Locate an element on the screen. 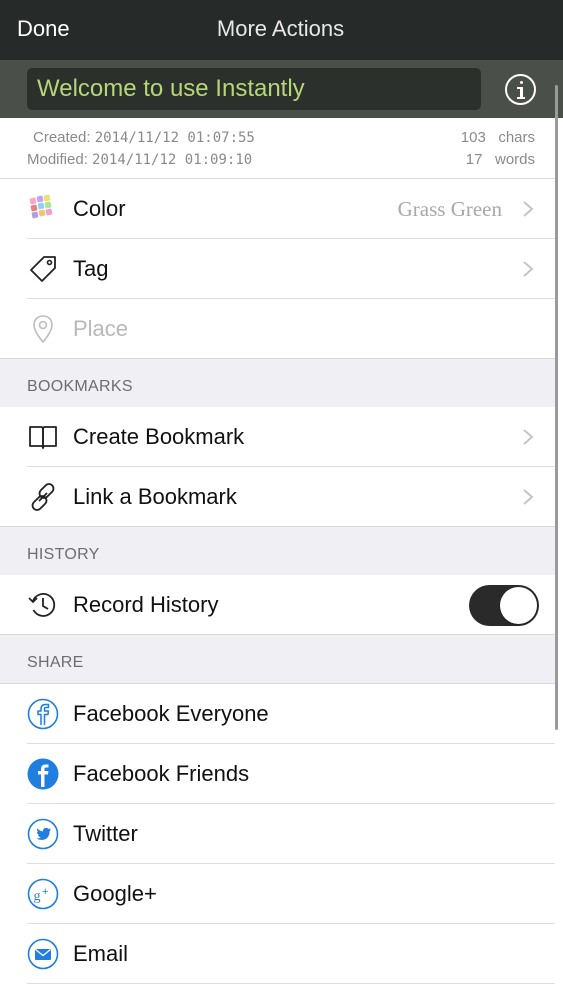 The height and width of the screenshot is (1000, 563). facebook-everyone-label: Facebook Everyone is located at coordinates (171, 713).